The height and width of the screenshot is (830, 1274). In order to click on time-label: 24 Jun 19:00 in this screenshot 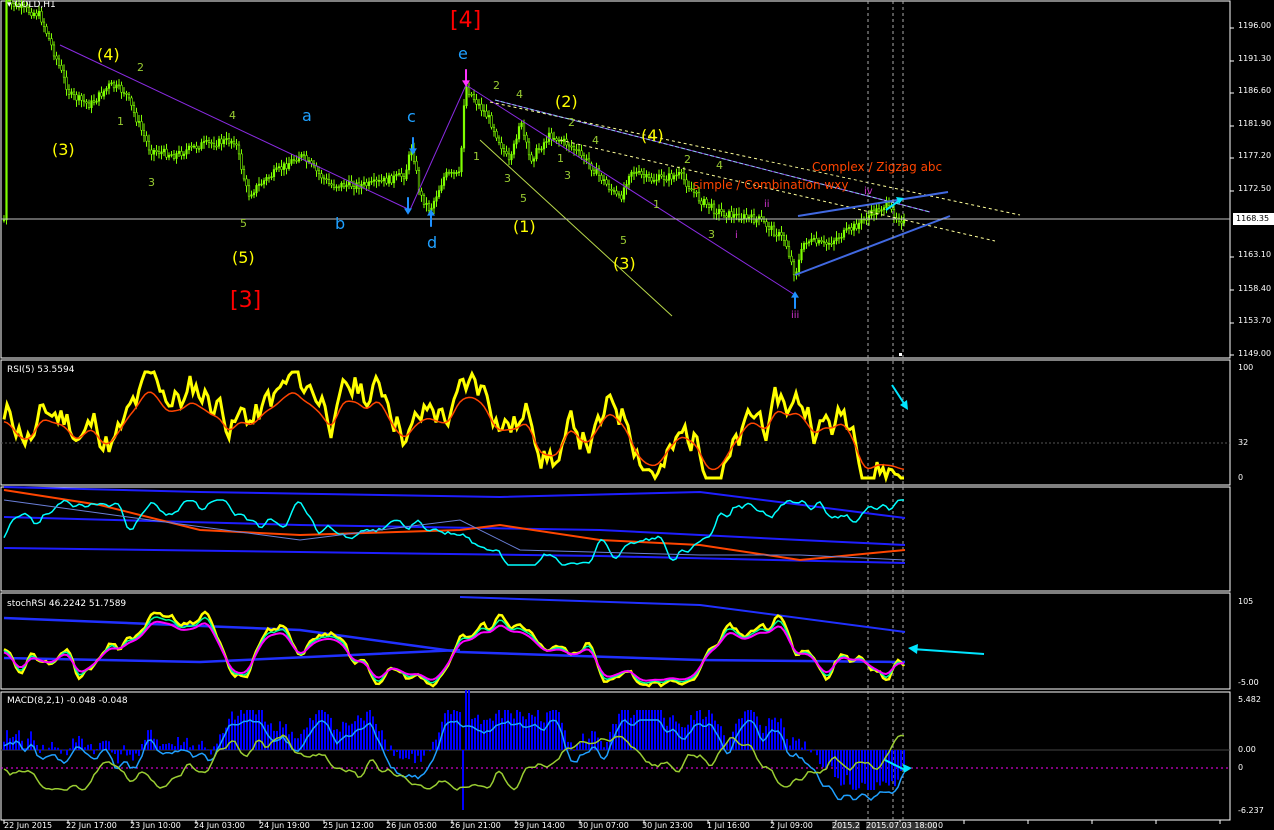, I will do `click(284, 825)`.